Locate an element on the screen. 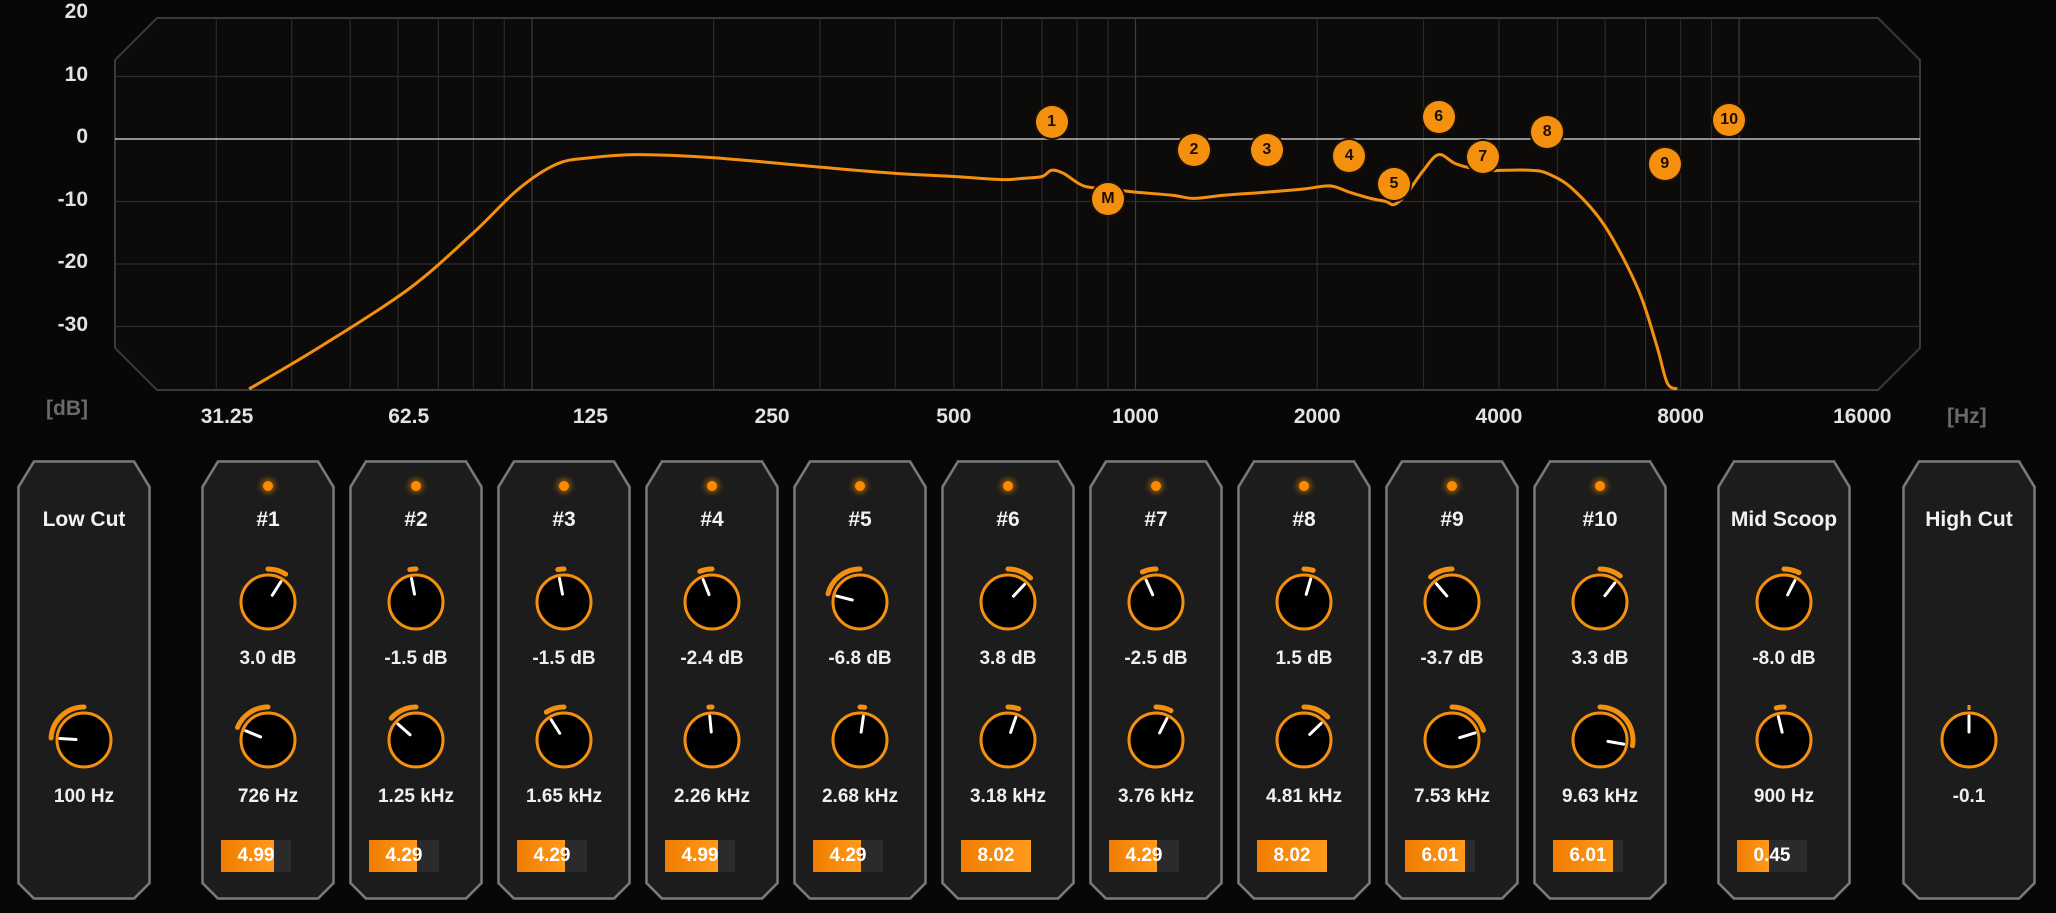  band-marker-1: 1 is located at coordinates (1051, 122).